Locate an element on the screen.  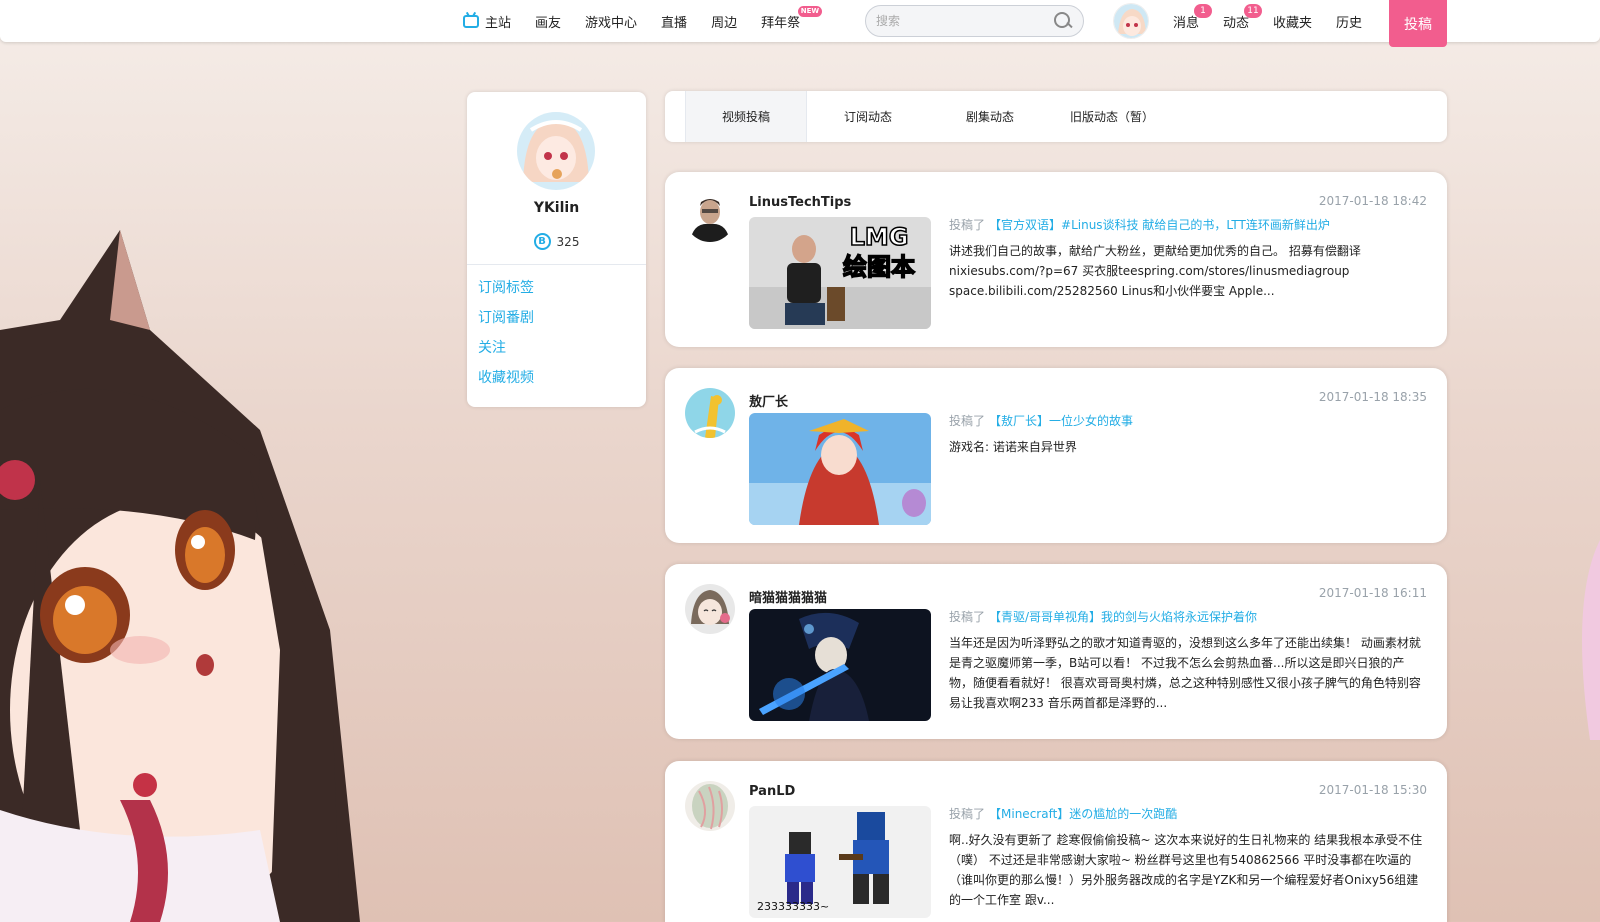
profile-card: YKilin B 325 订阅标签 订阅番剧 关注 收藏视频 is located at coordinates (556, 249).